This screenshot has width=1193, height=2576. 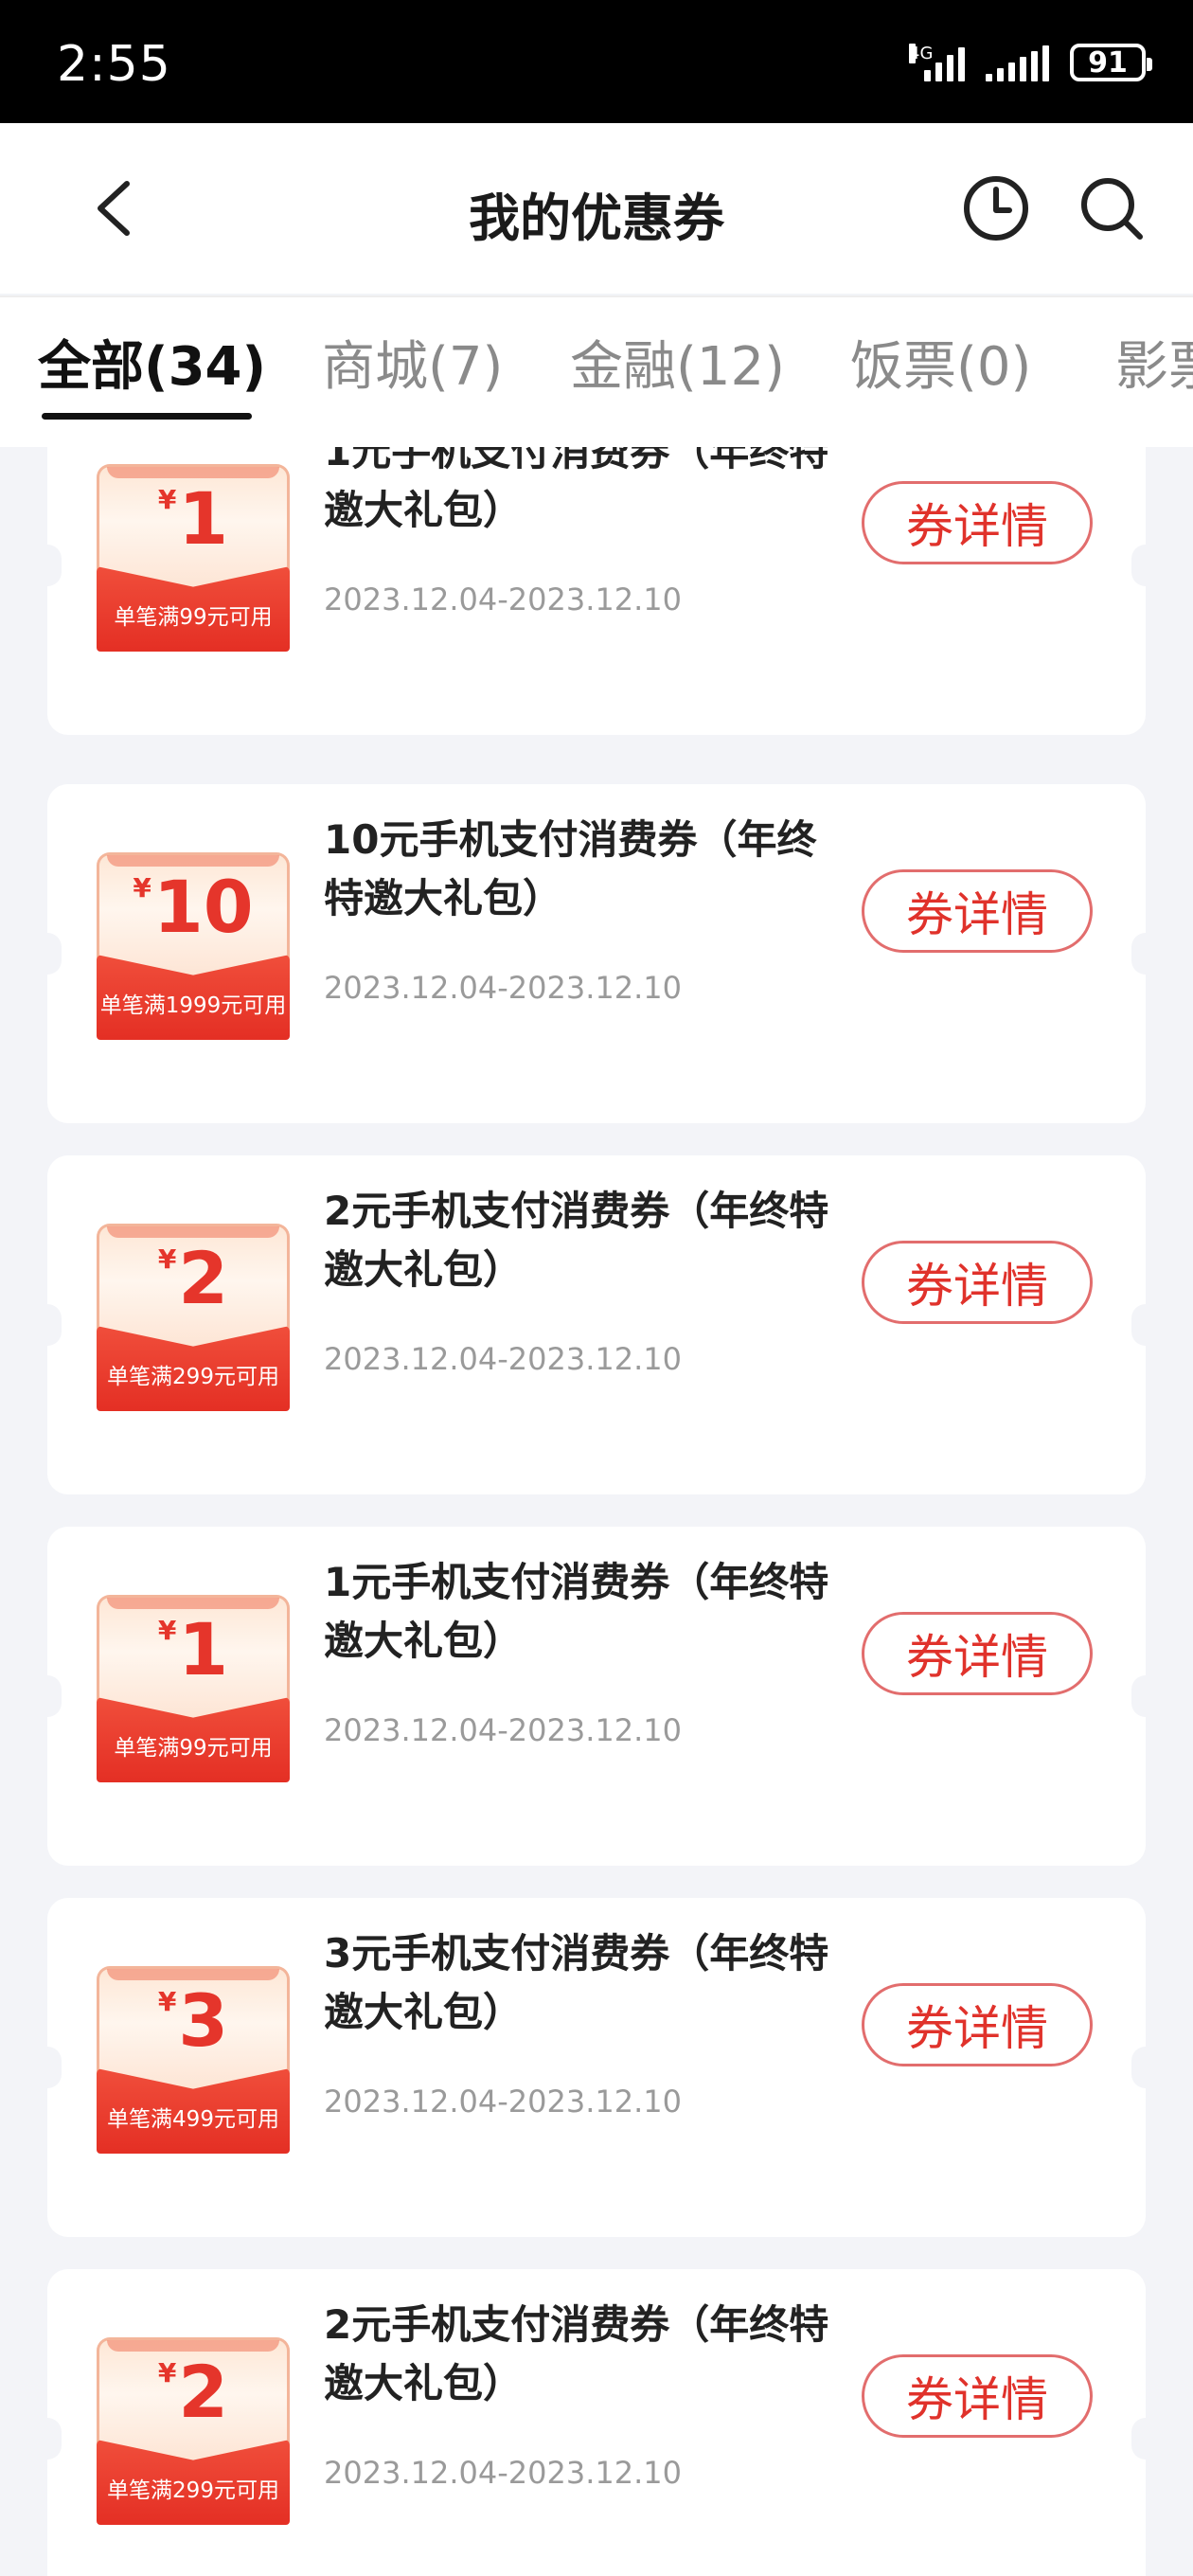 I want to click on nav-bar: 我的优惠券, so click(x=596, y=208).